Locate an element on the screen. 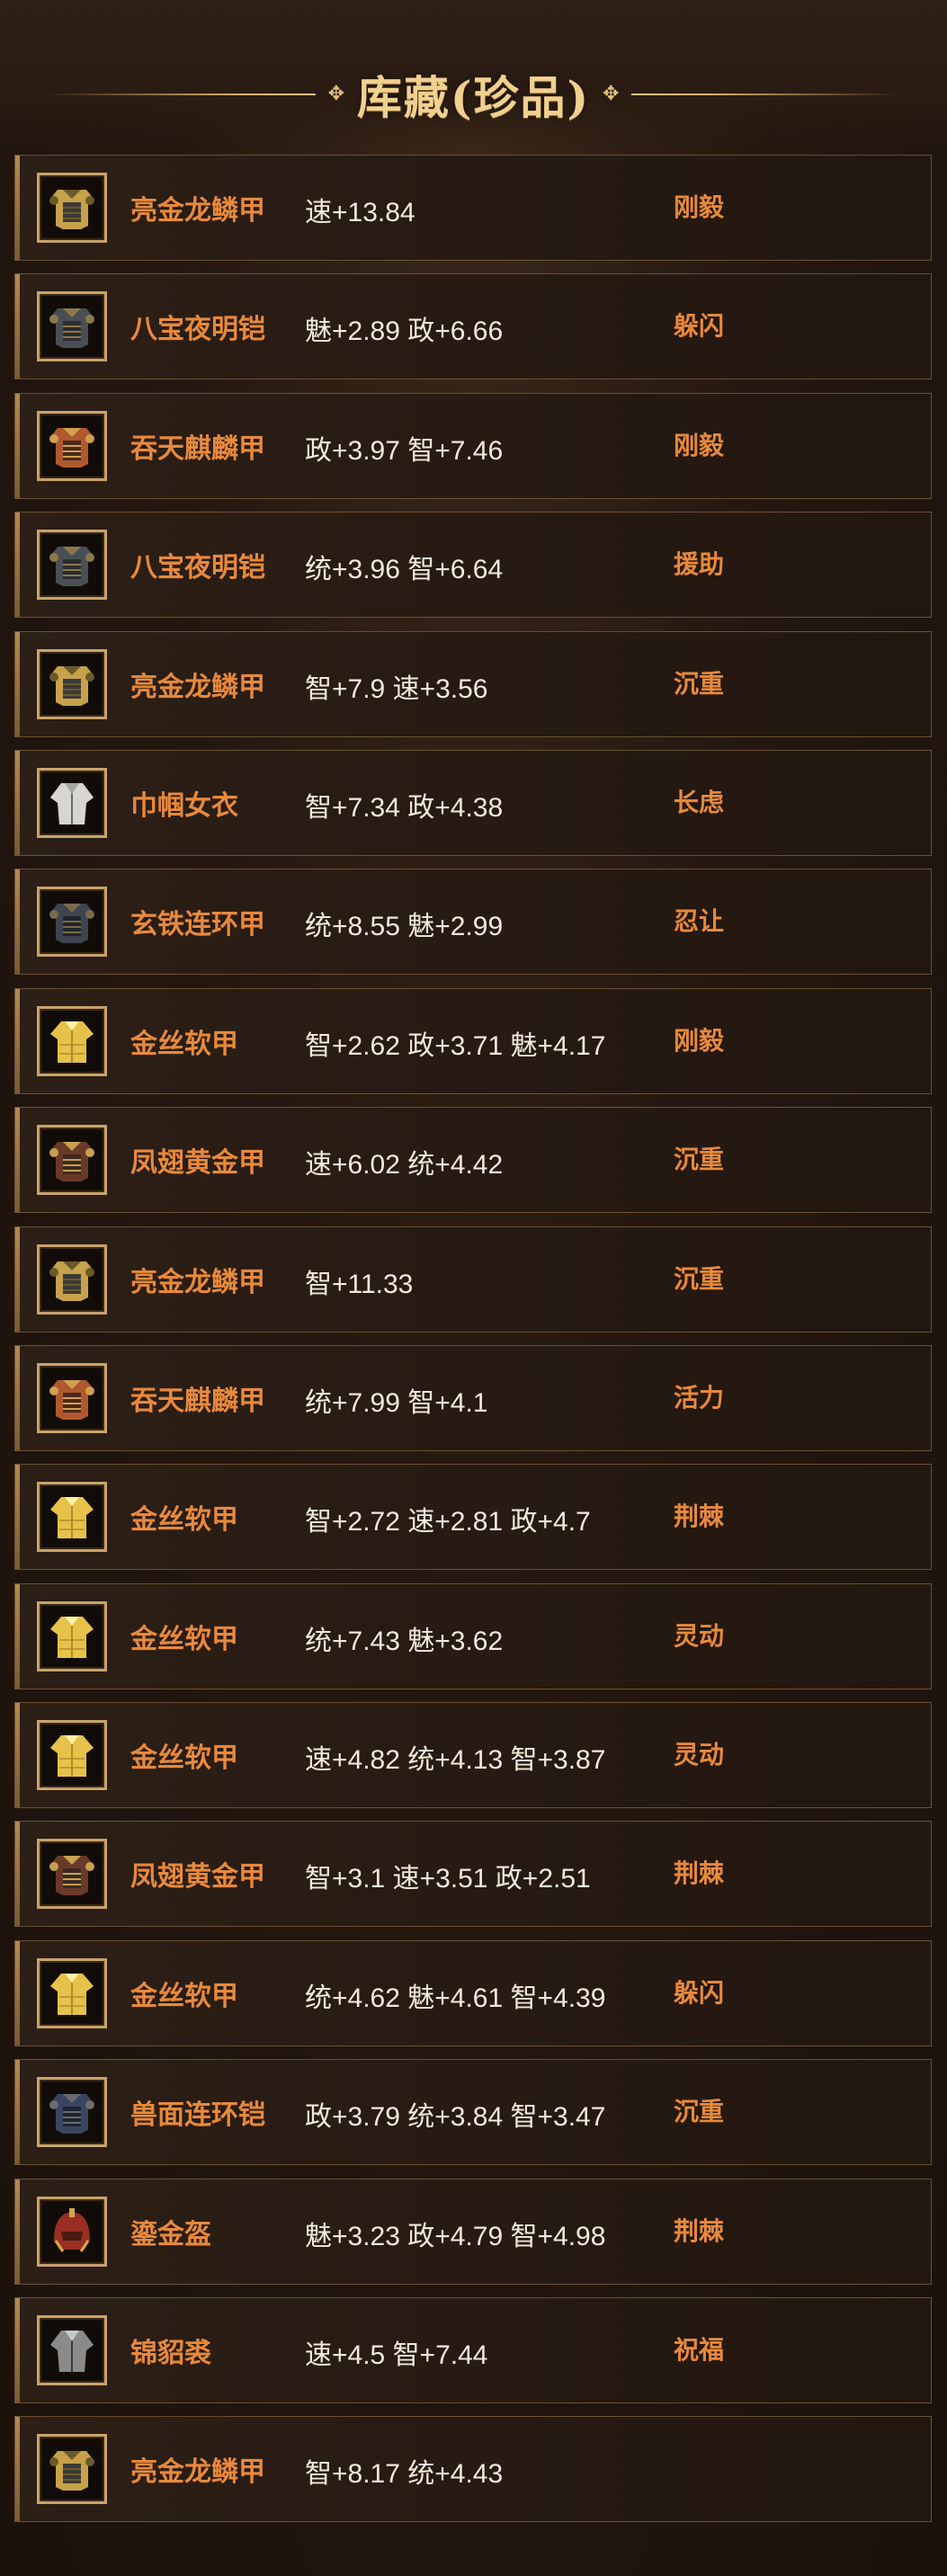 The height and width of the screenshot is (2576, 947). list-item: 八宝夜明铠 魅+2.89 政+6.66 躲闪 is located at coordinates (473, 326).